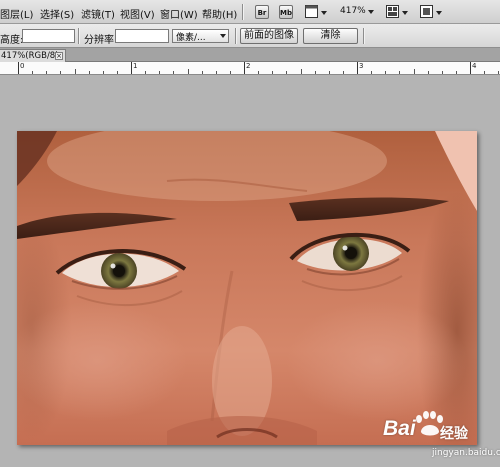  Describe the element at coordinates (353, 11) in the screenshot. I see `zoom-level: 417%` at that location.